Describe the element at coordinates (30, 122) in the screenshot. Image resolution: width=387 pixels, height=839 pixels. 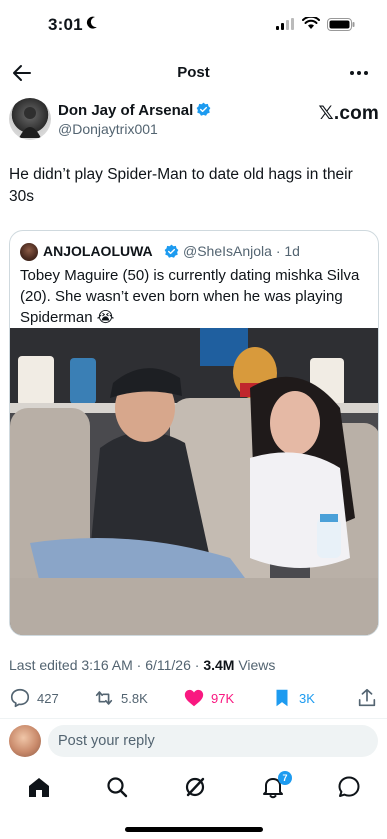
I see `avatar-figure-icon` at that location.